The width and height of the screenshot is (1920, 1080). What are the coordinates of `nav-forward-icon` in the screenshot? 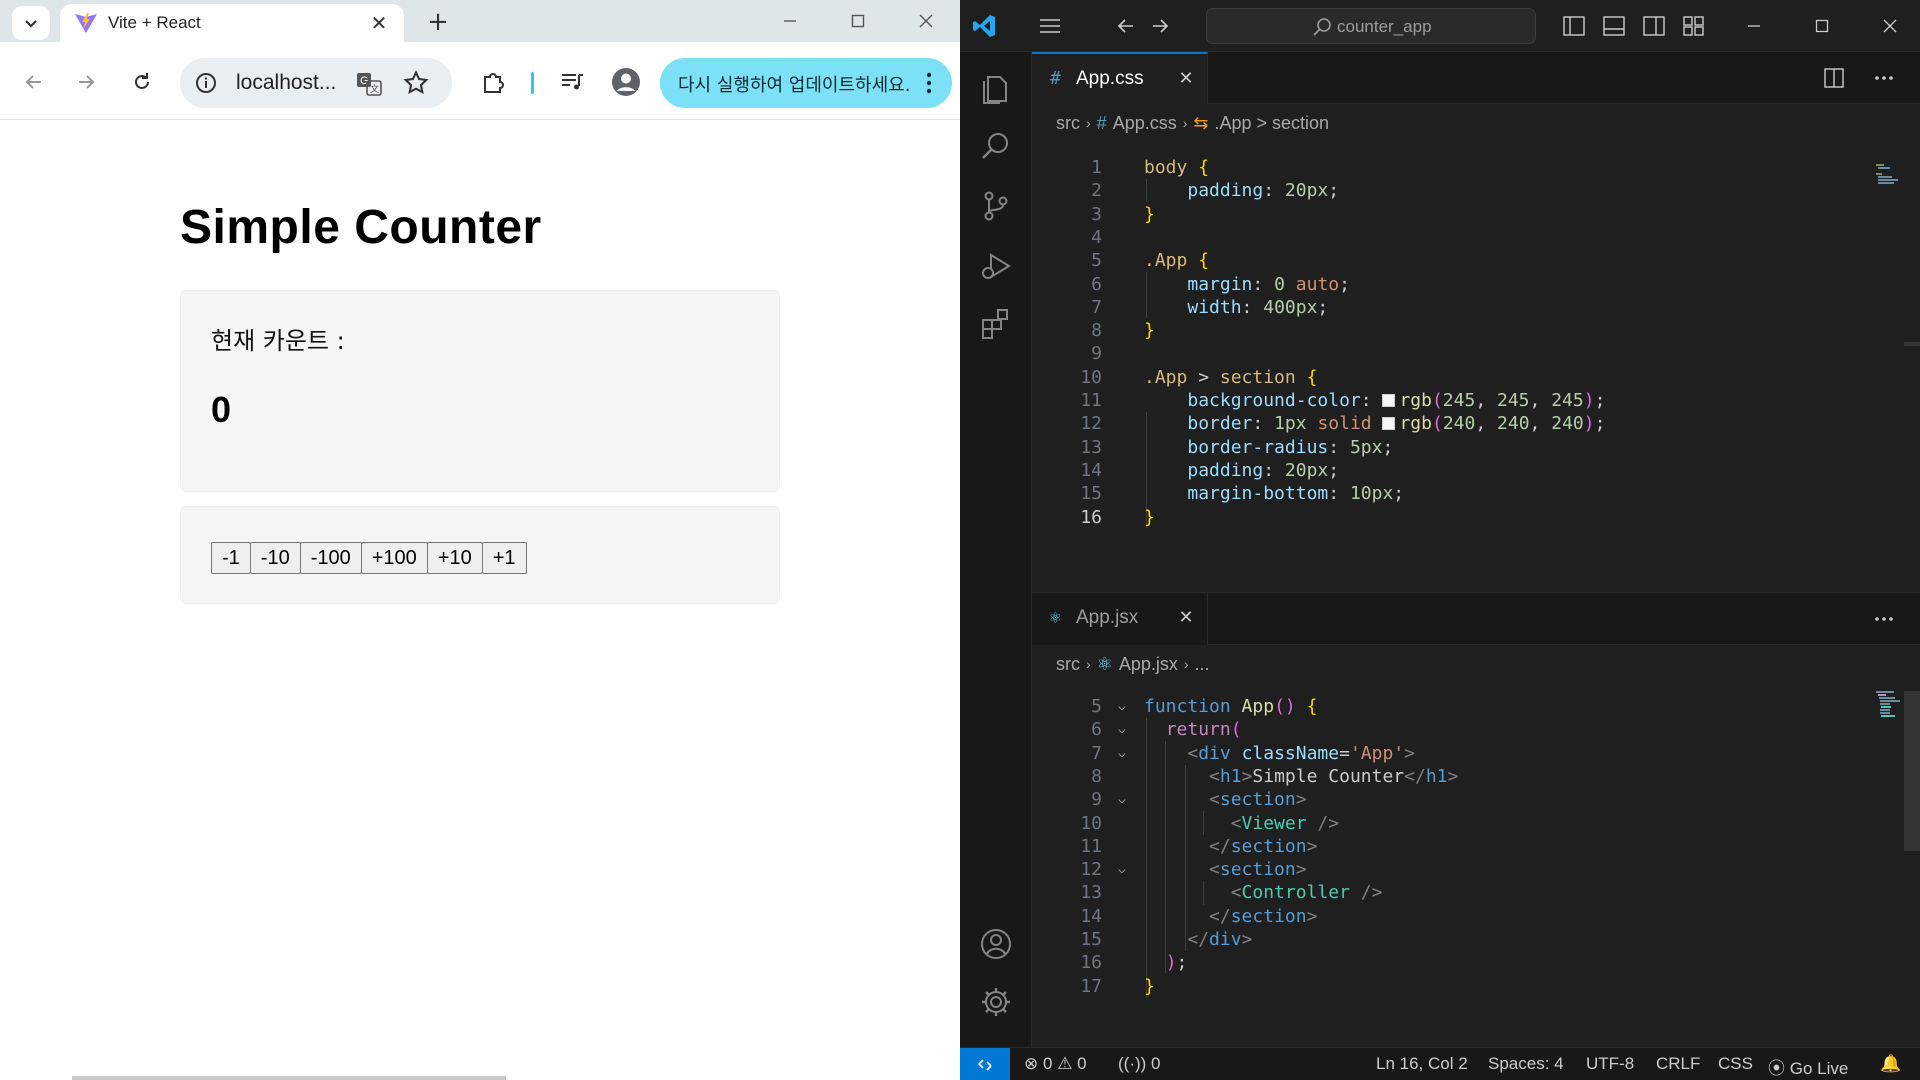 It's located at (1160, 26).